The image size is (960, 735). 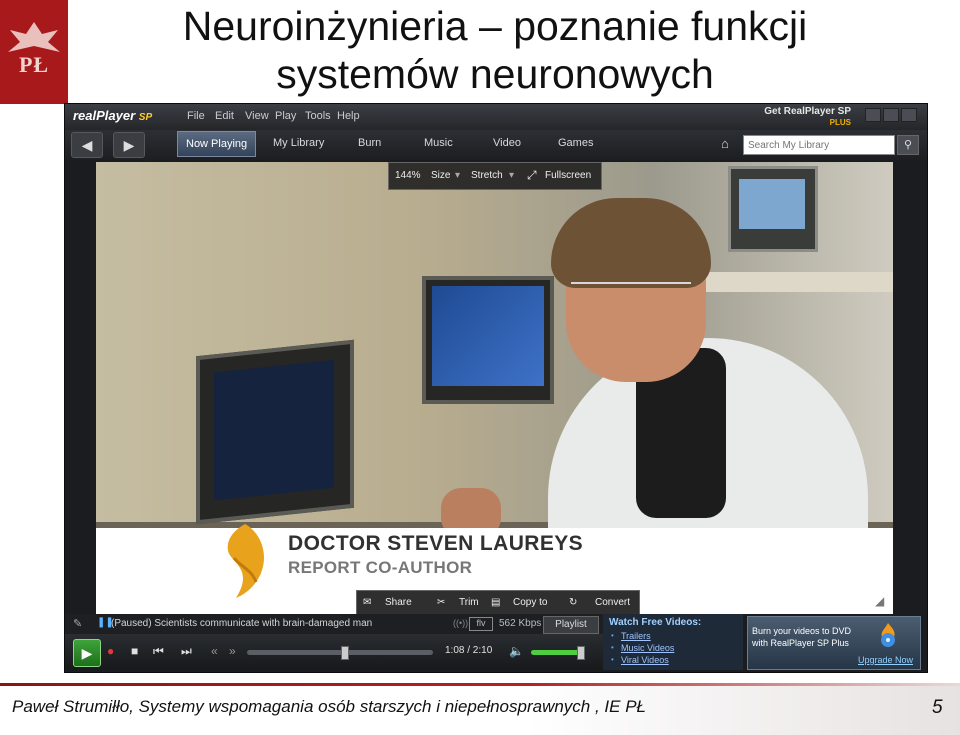 What do you see at coordinates (34, 64) in the screenshot?
I see `logo-text: PŁ` at bounding box center [34, 64].